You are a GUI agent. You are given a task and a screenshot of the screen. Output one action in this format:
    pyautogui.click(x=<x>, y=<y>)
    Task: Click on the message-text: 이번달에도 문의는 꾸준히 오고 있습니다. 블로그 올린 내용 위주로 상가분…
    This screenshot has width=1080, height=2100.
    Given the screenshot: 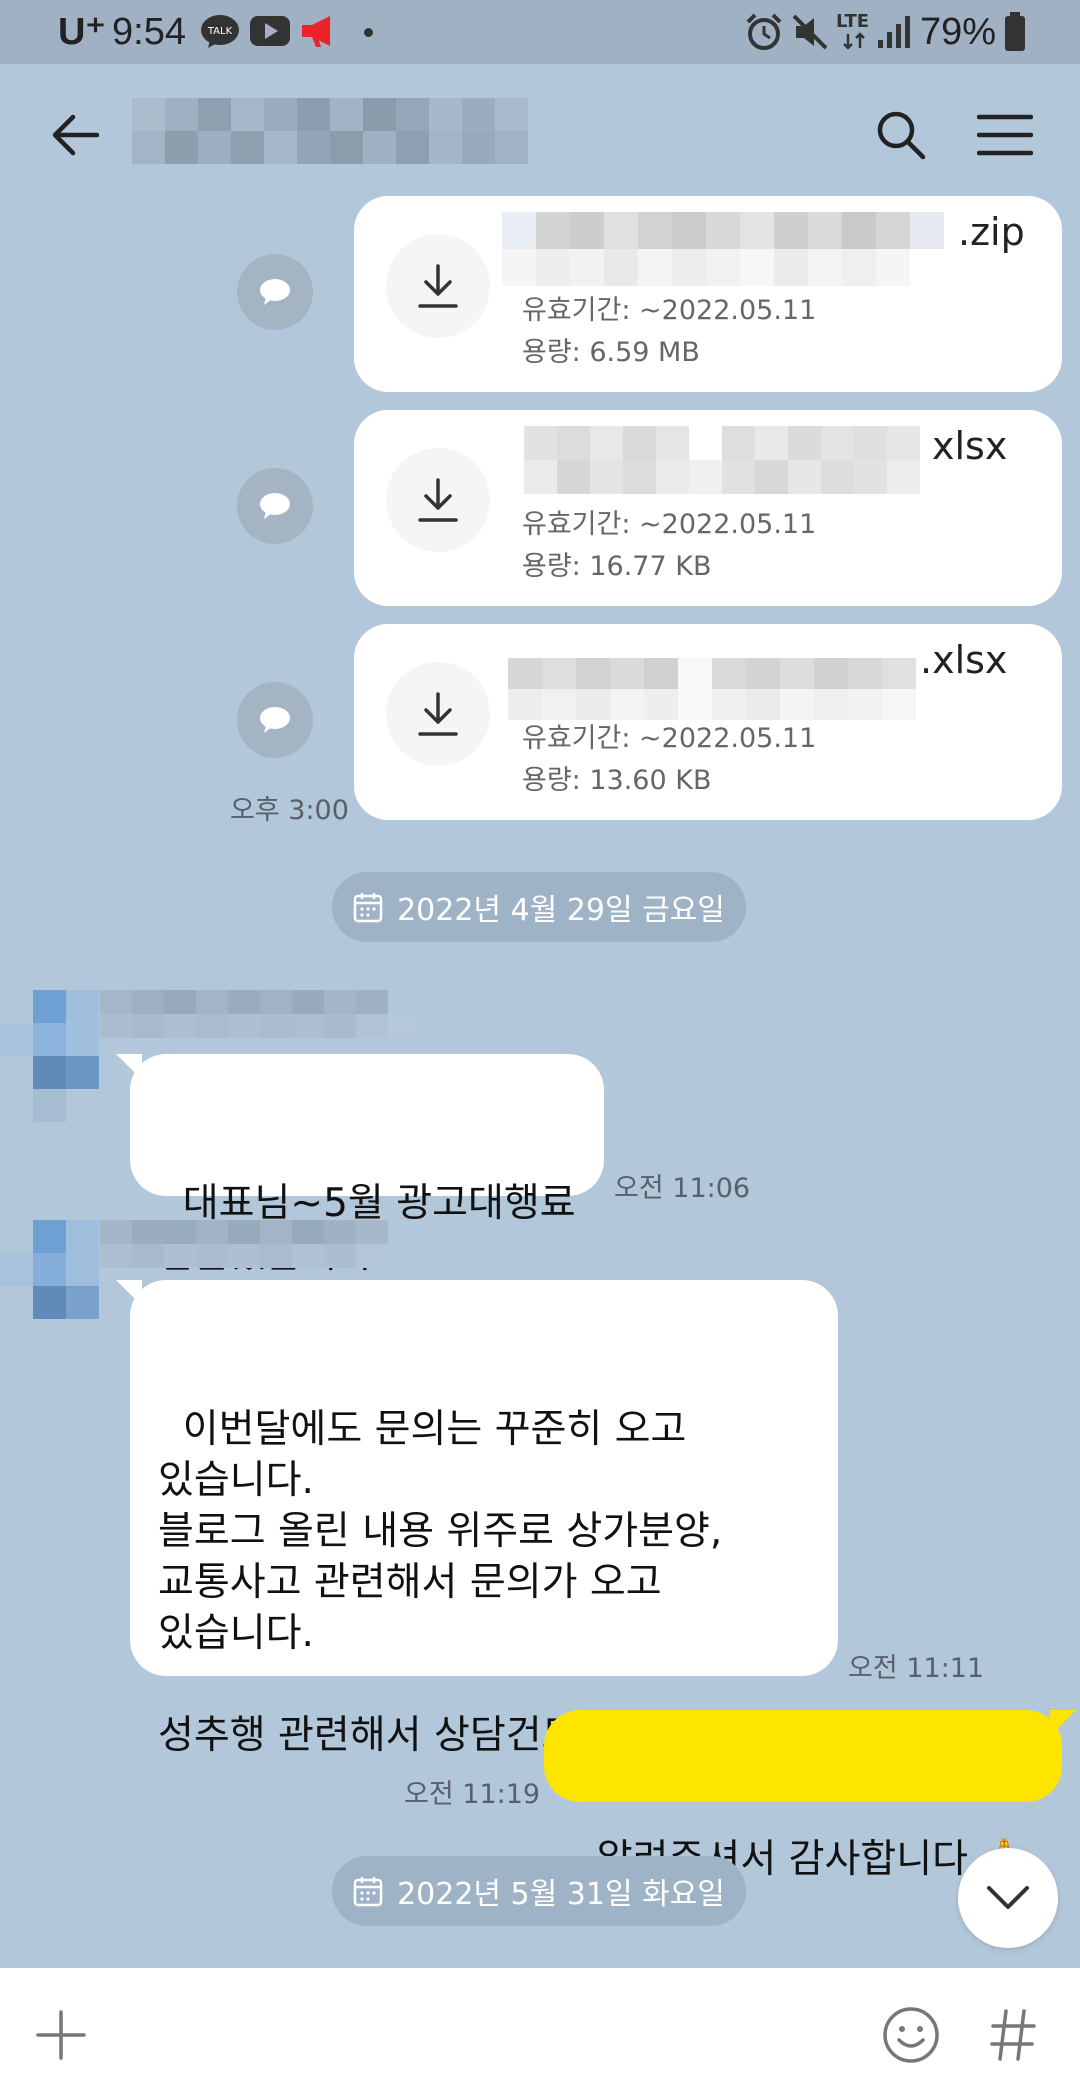 What is the action you would take?
    pyautogui.click(x=470, y=1582)
    